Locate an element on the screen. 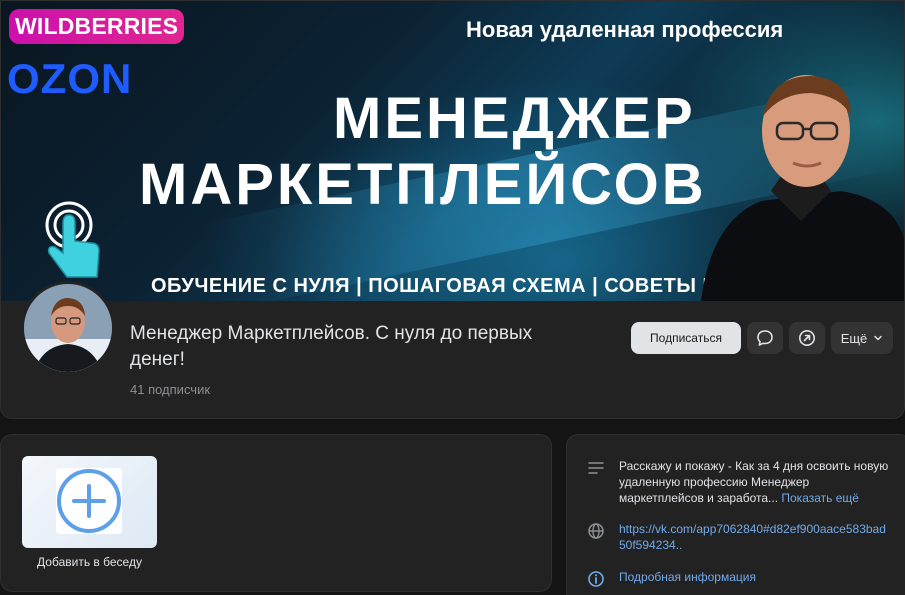 This screenshot has height=595, width=905. add-to-chat-button is located at coordinates (89, 502).